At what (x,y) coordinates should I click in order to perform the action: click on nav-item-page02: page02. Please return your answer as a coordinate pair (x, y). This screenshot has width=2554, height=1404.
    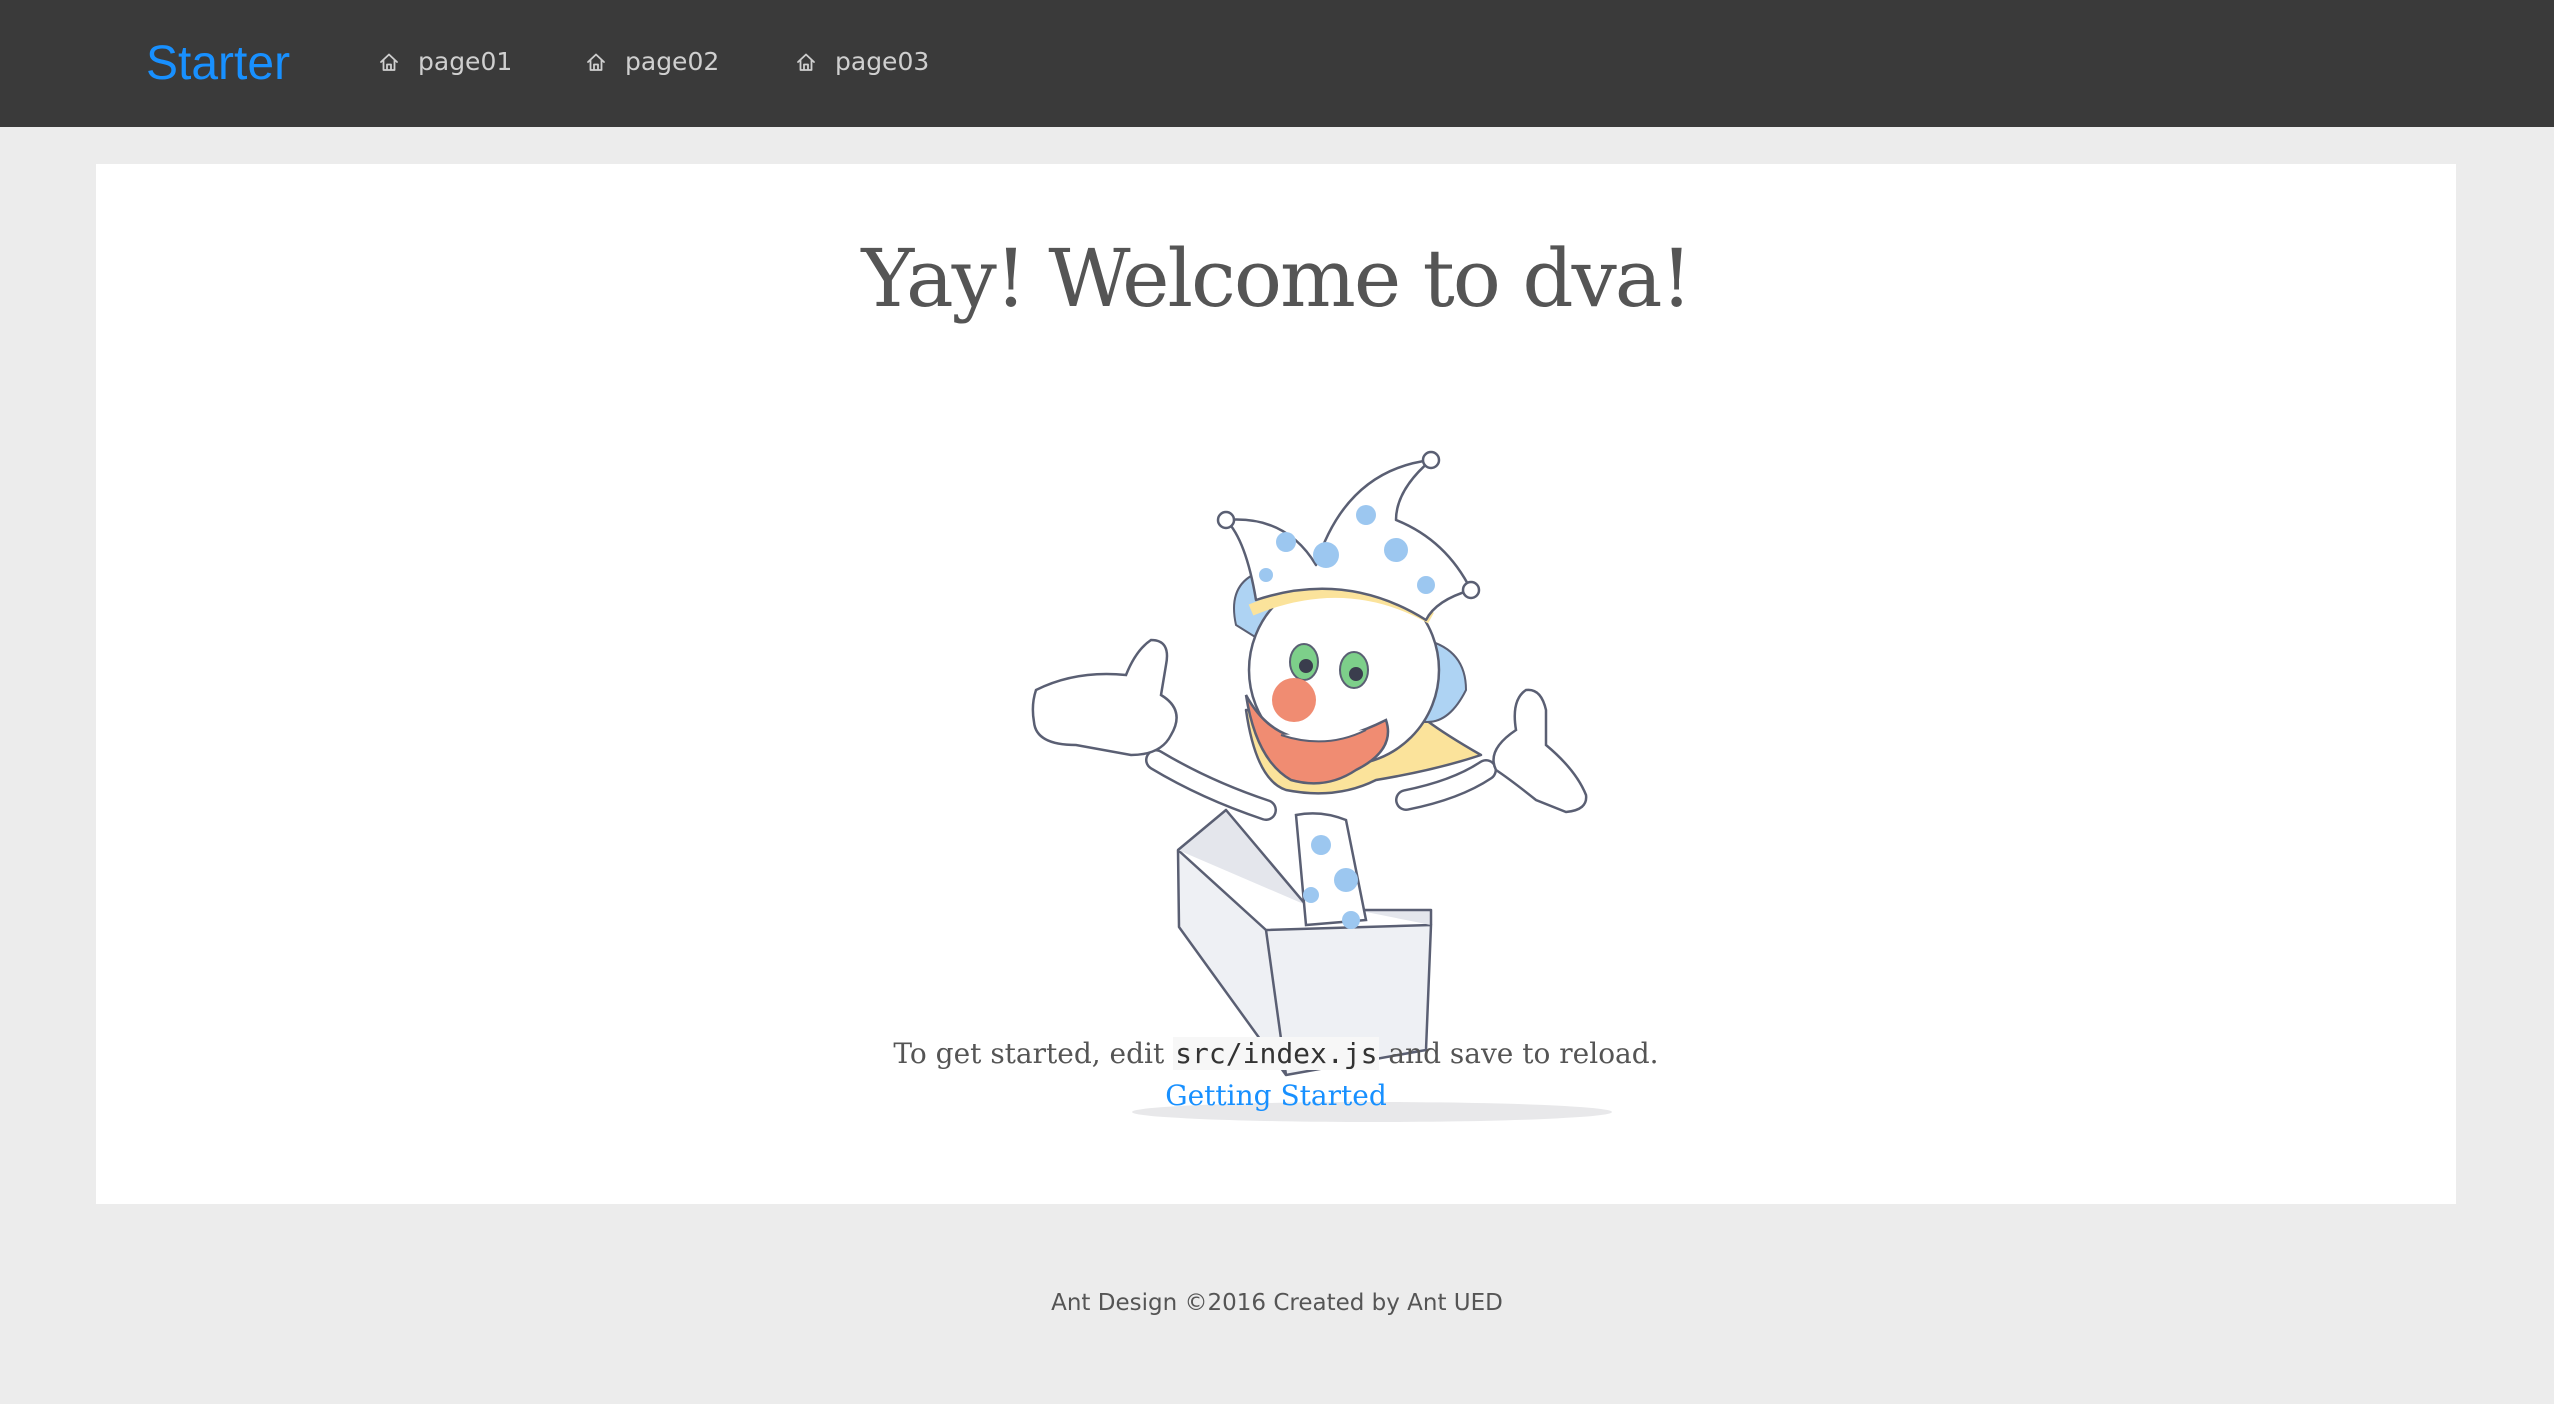
    Looking at the image, I should click on (652, 62).